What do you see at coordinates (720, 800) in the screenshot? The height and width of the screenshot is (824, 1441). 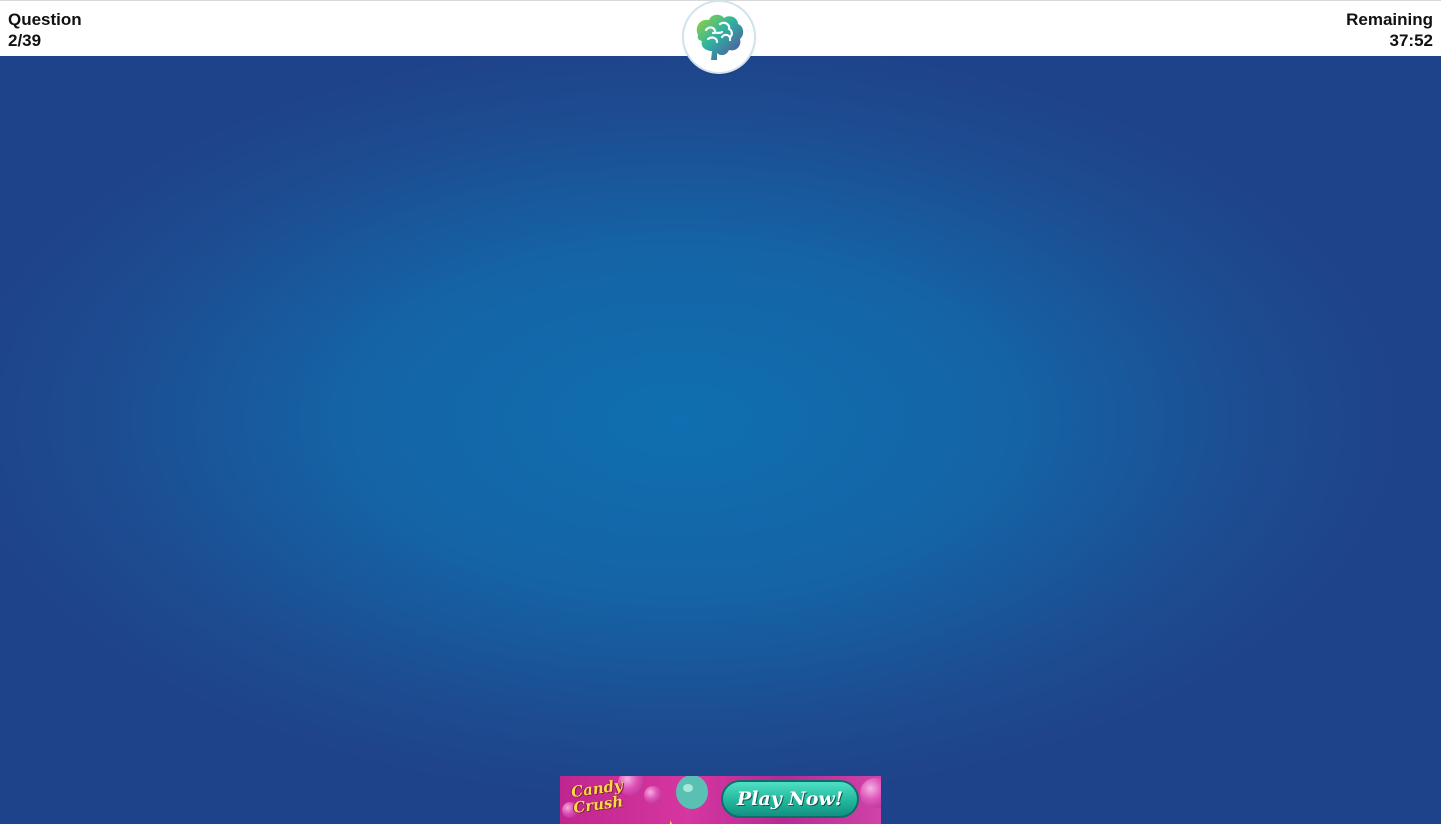 I see `ad-banner: Candy Crush Play Now!` at bounding box center [720, 800].